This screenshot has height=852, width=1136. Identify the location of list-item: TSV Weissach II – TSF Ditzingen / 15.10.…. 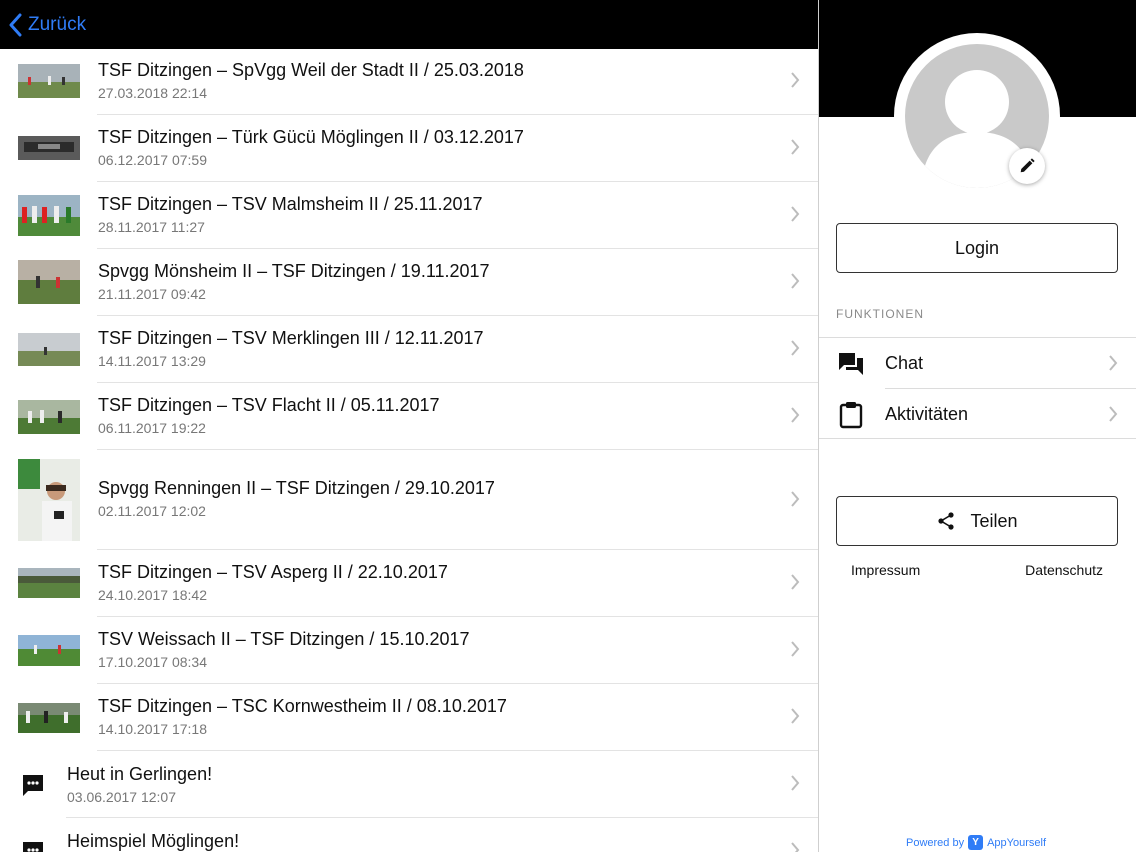
(409, 650).